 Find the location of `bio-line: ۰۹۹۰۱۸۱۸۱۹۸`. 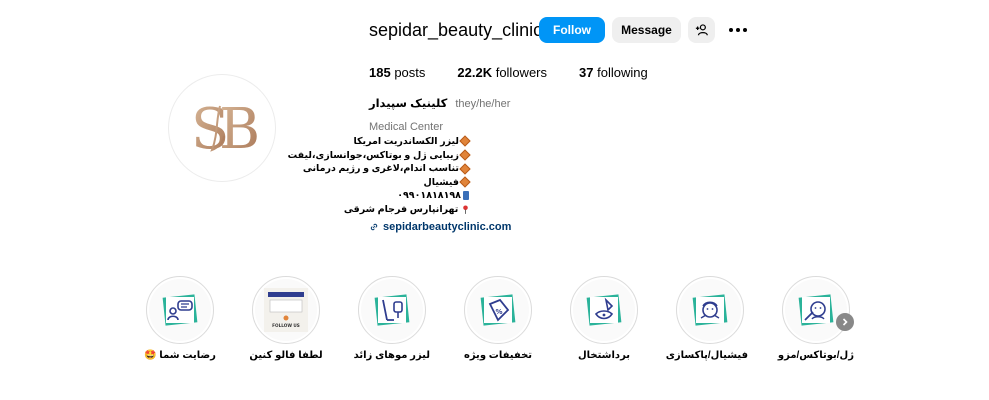

bio-line: ۰۹۹۰۱۸۱۸۱۹۸ is located at coordinates (419, 196).